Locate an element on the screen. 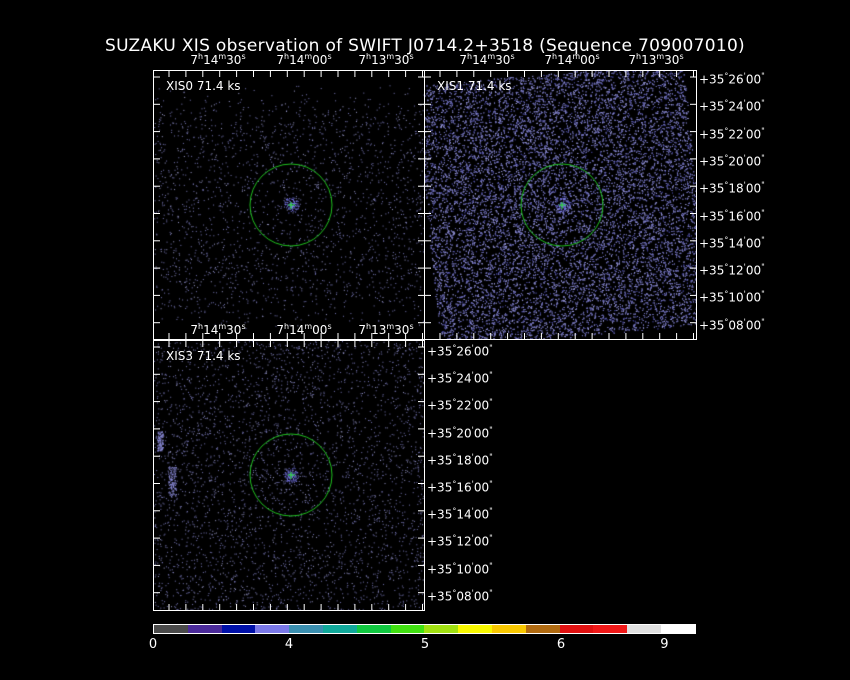 The height and width of the screenshot is (680, 850). colorbar is located at coordinates (424, 629).